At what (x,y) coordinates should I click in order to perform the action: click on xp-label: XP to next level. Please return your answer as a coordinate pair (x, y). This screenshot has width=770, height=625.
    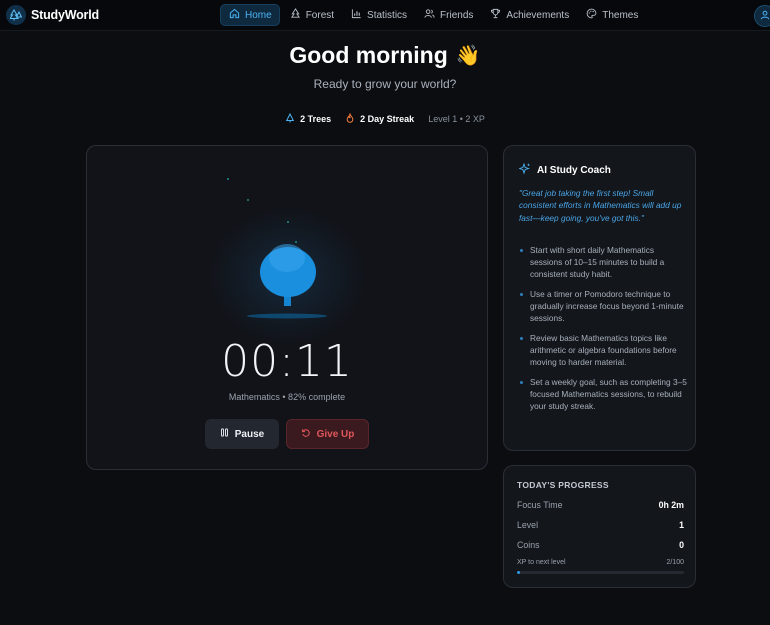
    Looking at the image, I should click on (541, 562).